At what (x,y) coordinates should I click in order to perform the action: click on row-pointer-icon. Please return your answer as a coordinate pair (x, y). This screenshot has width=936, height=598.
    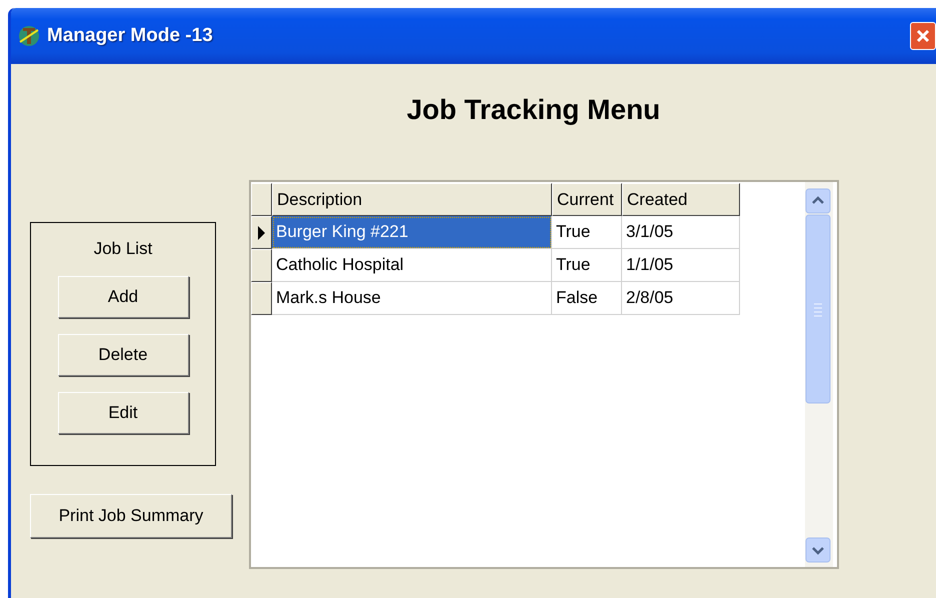
    Looking at the image, I should click on (261, 233).